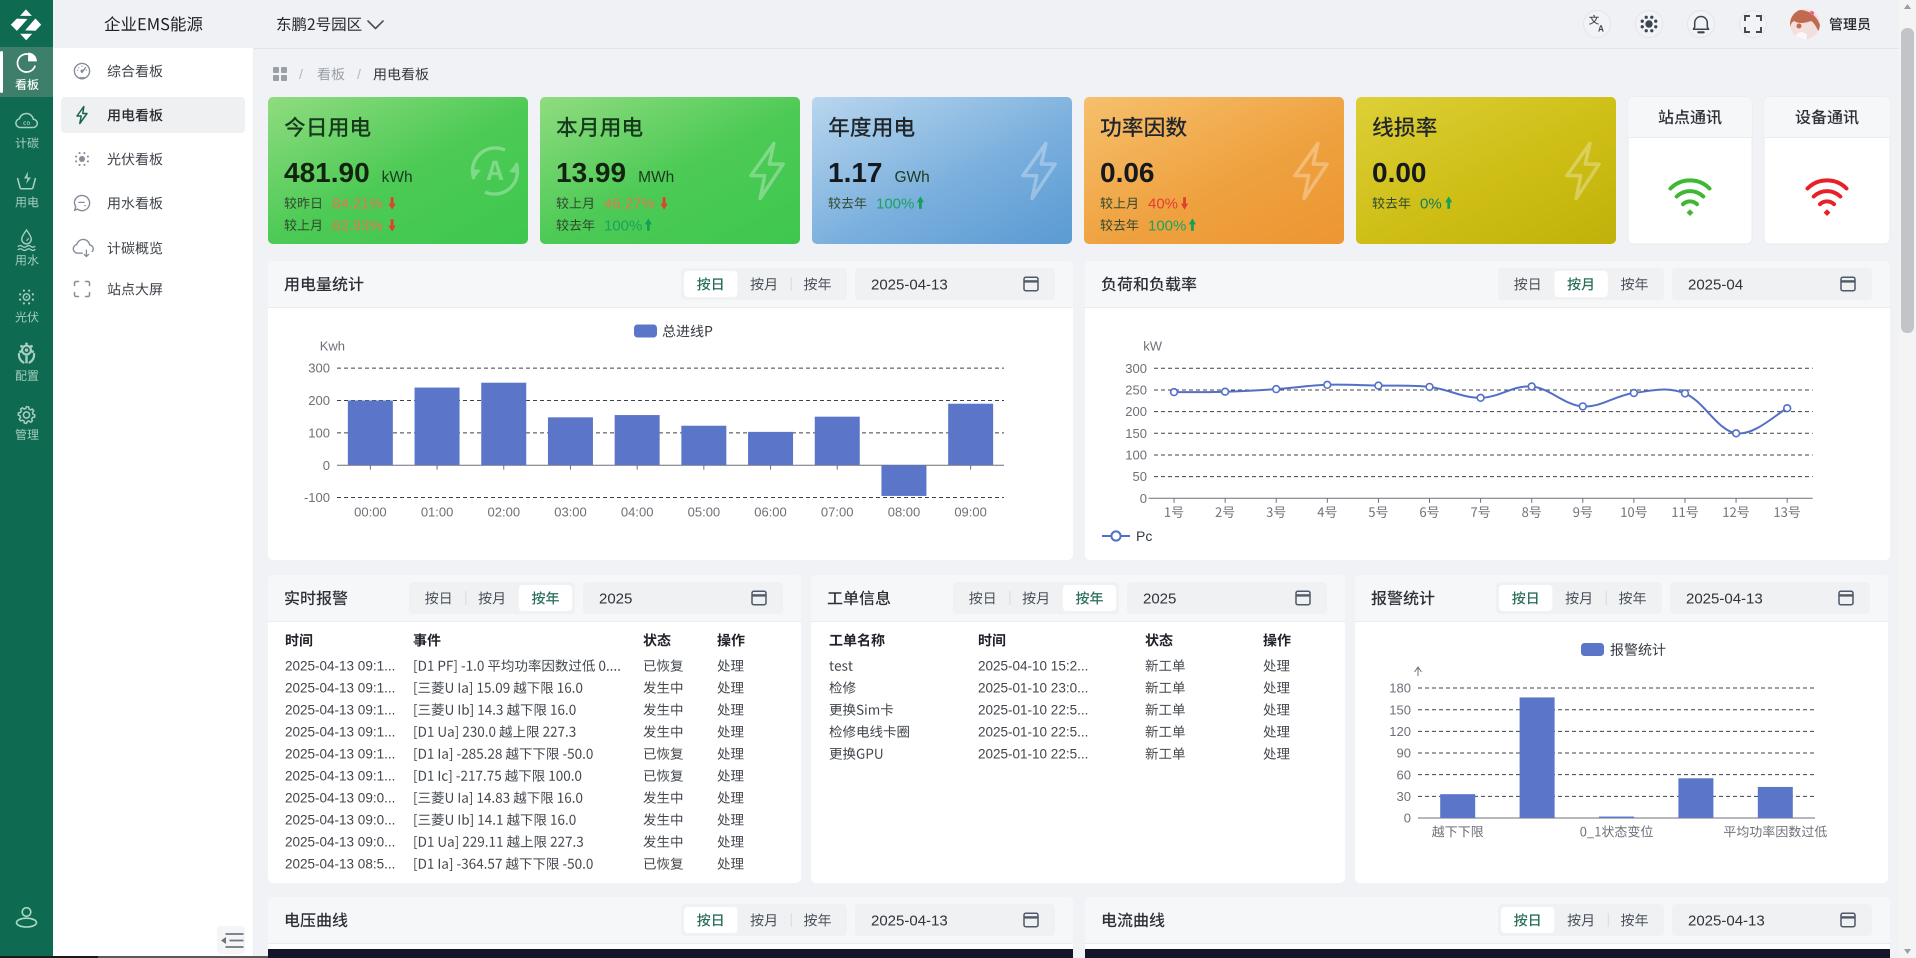  What do you see at coordinates (357, 203) in the screenshot?
I see `svg-text: 84.21%` at bounding box center [357, 203].